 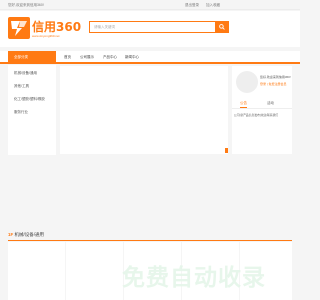 What do you see at coordinates (46, 36) in the screenshot?
I see `logo-domain: www.xinyong360.net` at bounding box center [46, 36].